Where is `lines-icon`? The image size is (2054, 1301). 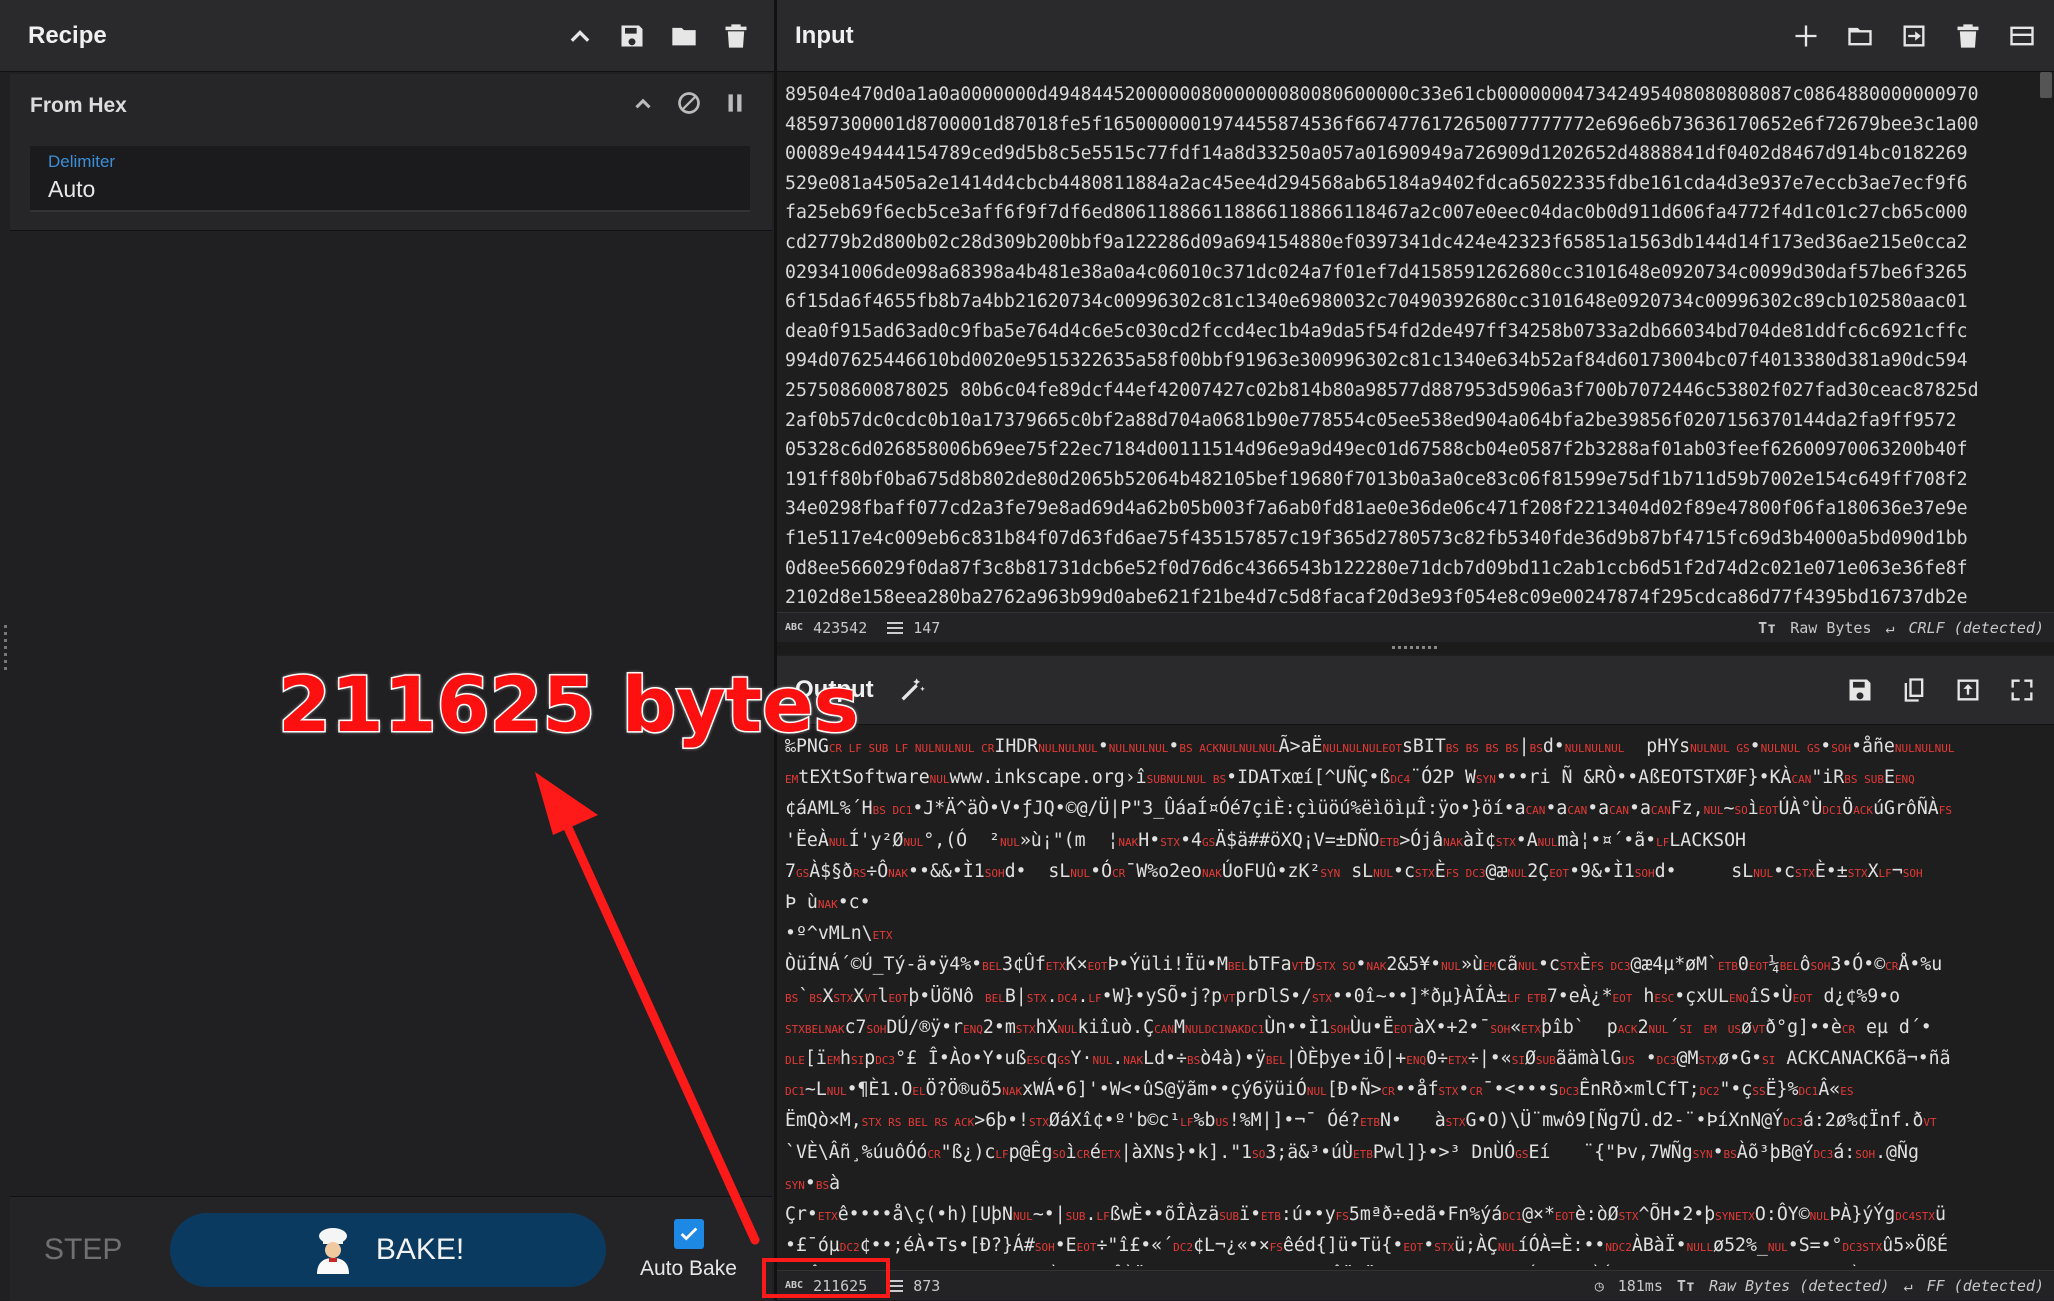 lines-icon is located at coordinates (895, 627).